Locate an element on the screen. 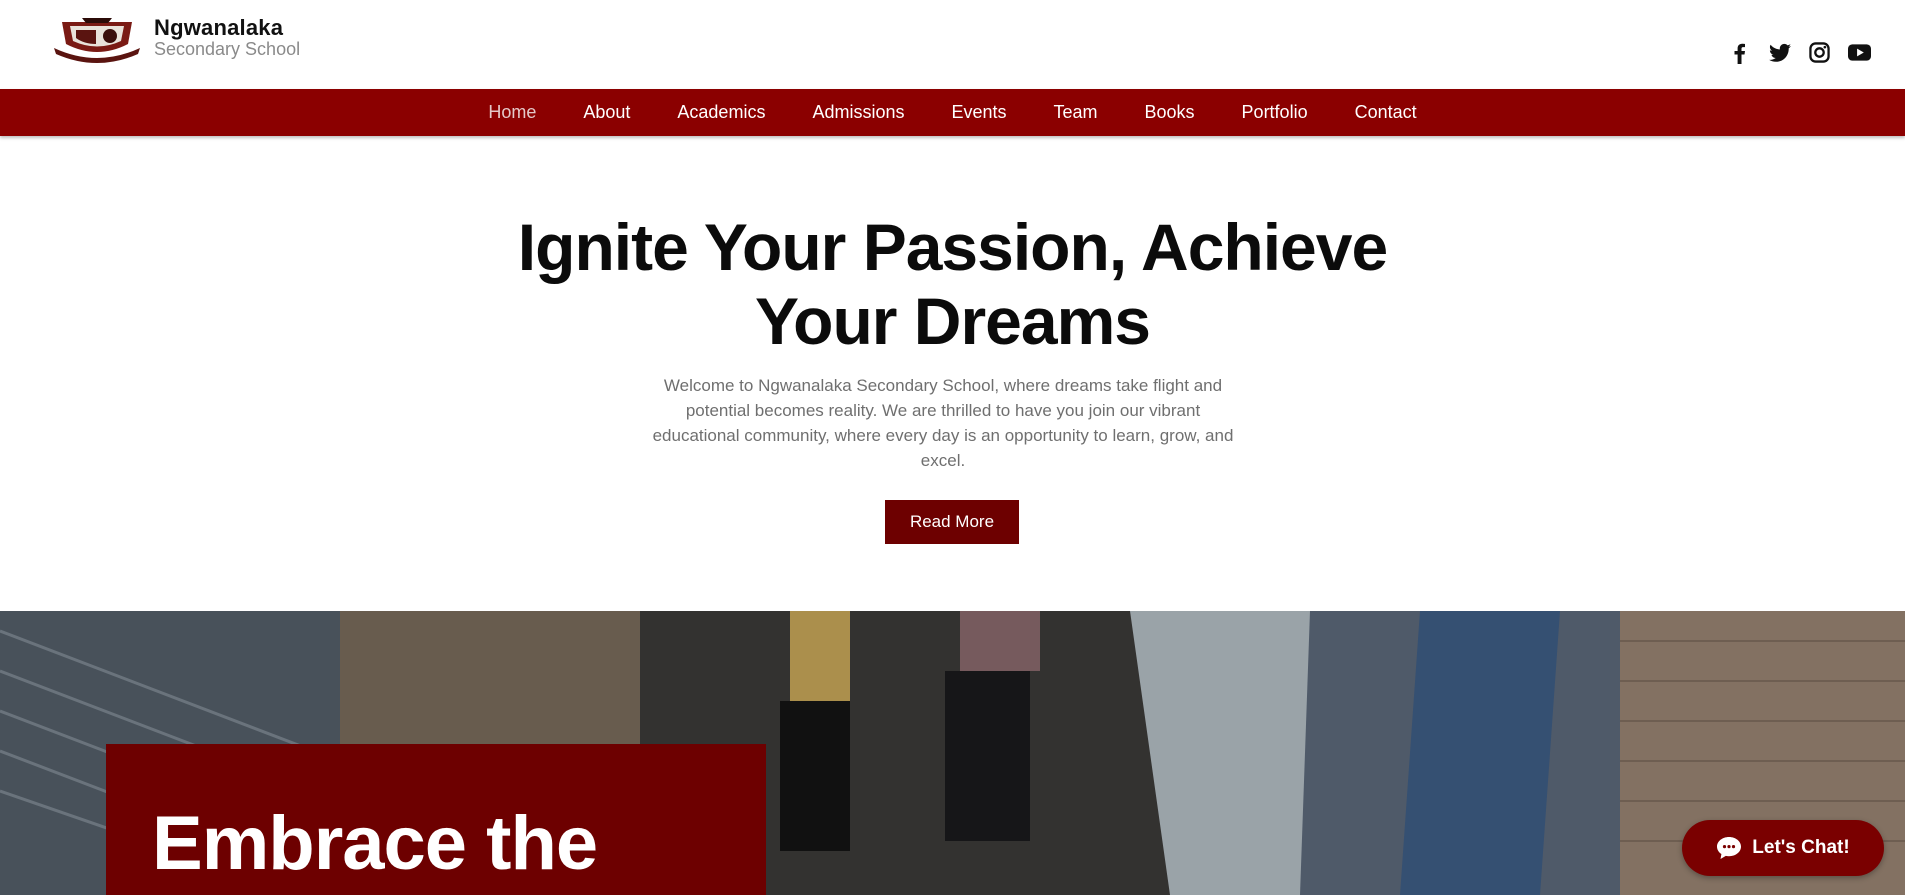 The height and width of the screenshot is (895, 1905). read-more-button: Read More is located at coordinates (952, 522).